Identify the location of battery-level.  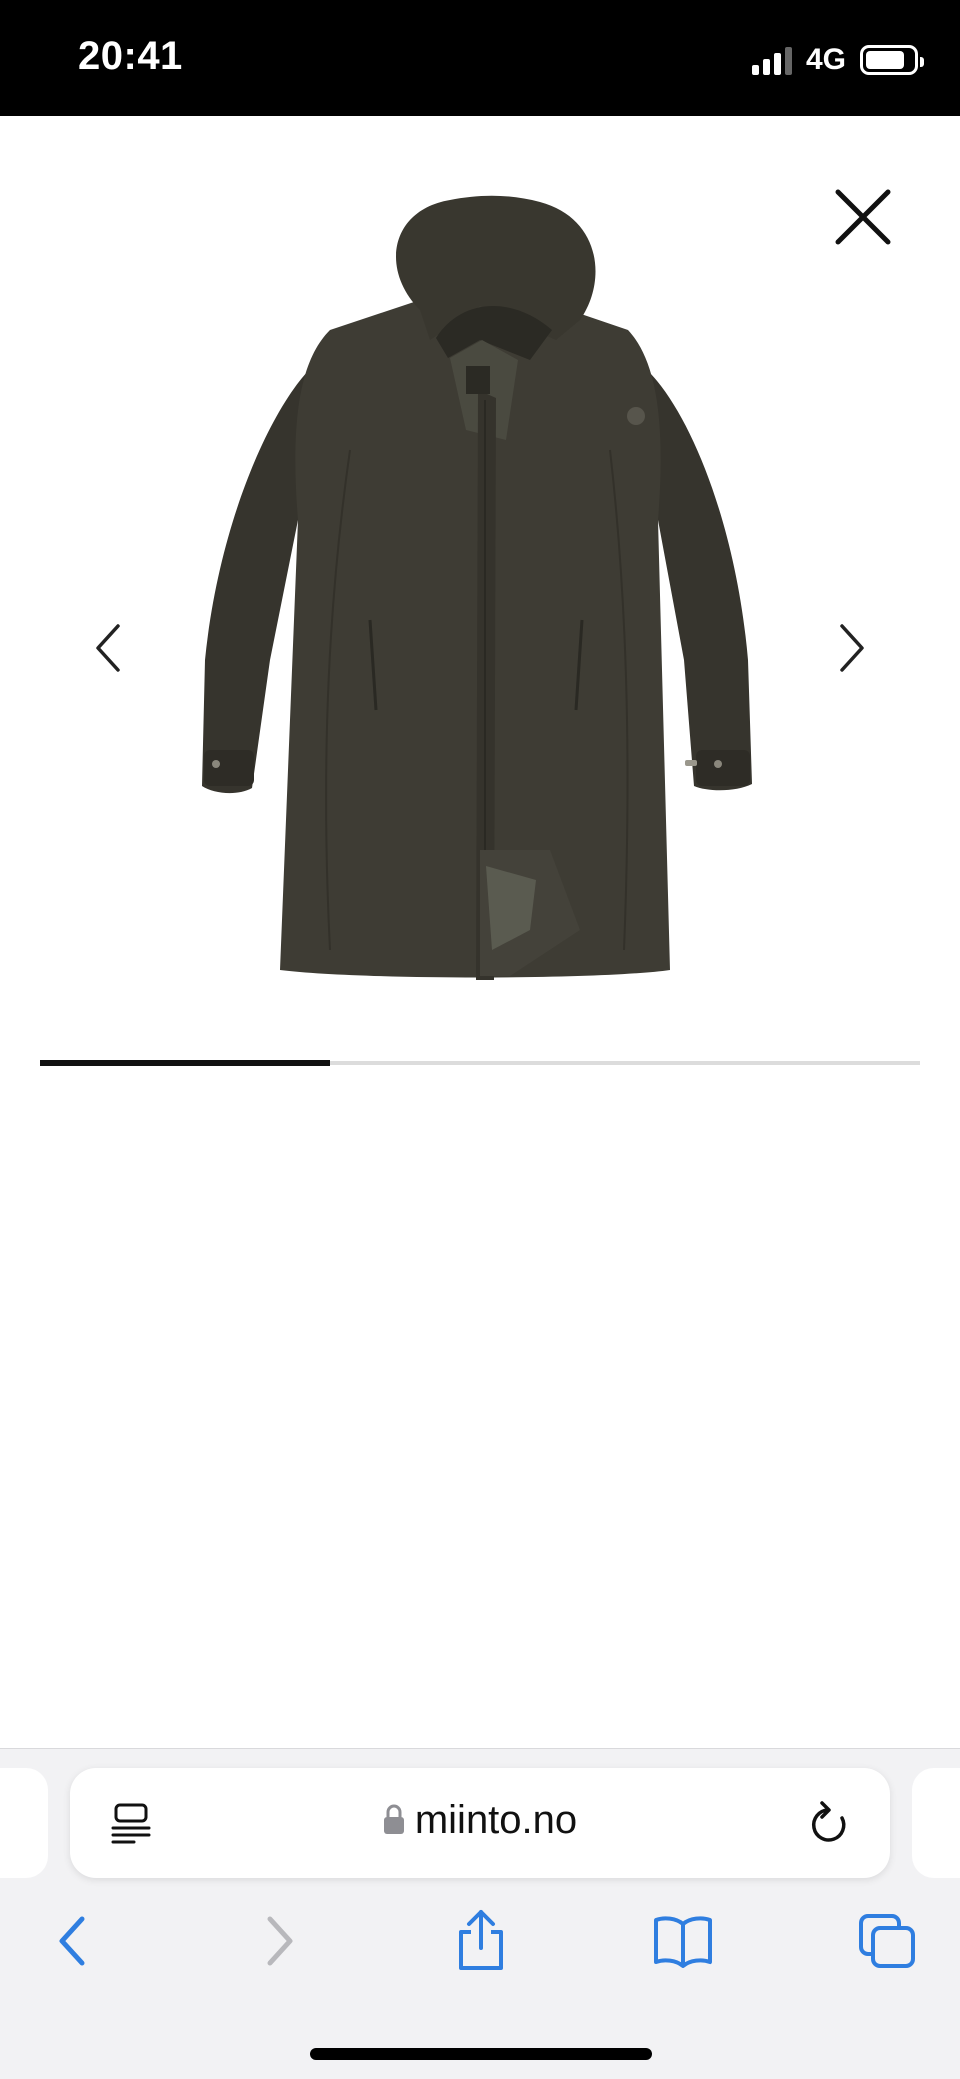
(885, 60).